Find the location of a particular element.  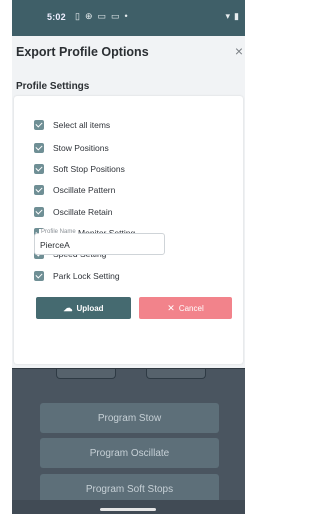

oscillate-pattern-checkbox-row: Oscillate Pattern is located at coordinates (74, 190).